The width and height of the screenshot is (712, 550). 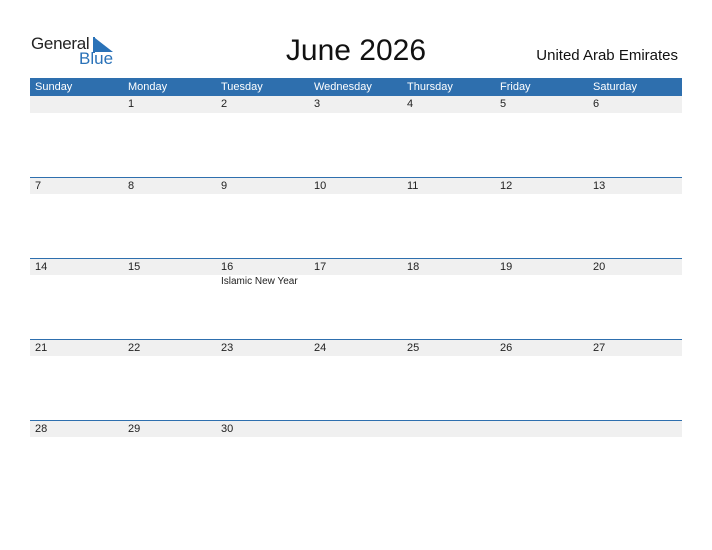 What do you see at coordinates (413, 267) in the screenshot?
I see `day-number: 18` at bounding box center [413, 267].